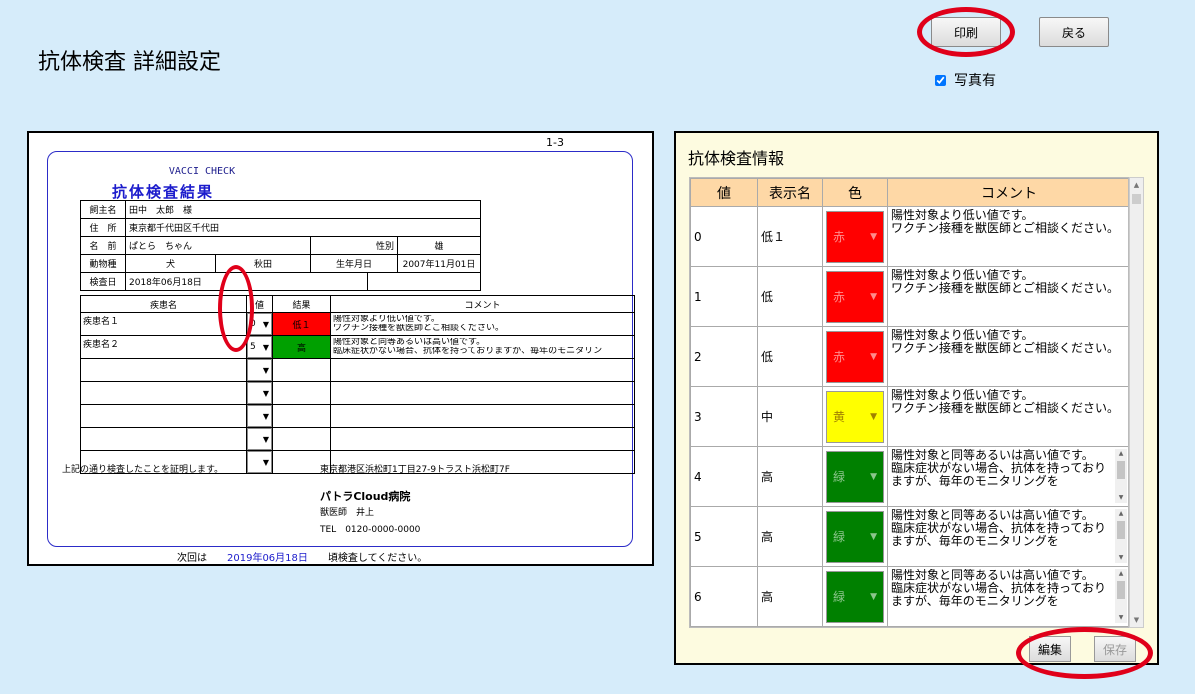 The height and width of the screenshot is (694, 1195). Describe the element at coordinates (965, 80) in the screenshot. I see `photo-option: 写真有` at that location.